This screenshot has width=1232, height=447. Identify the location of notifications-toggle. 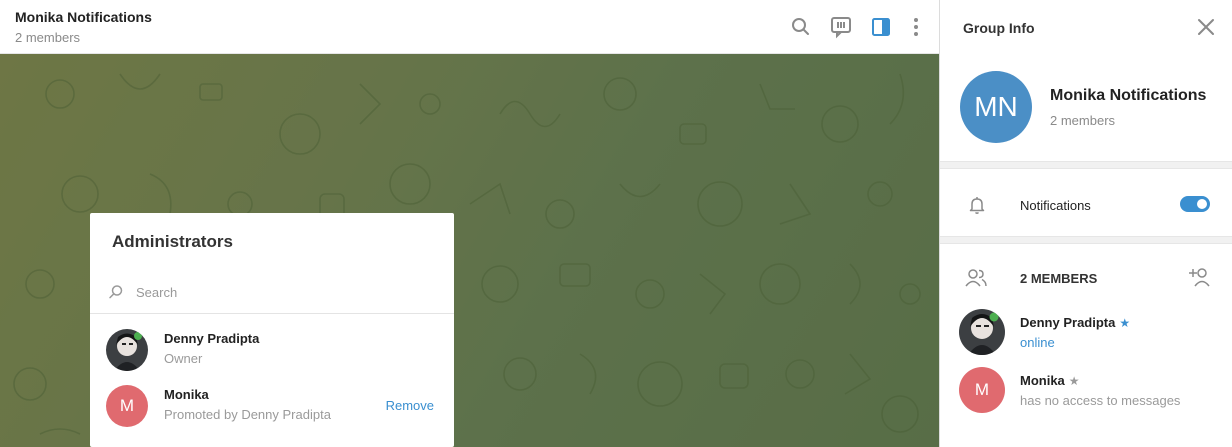
(1195, 204).